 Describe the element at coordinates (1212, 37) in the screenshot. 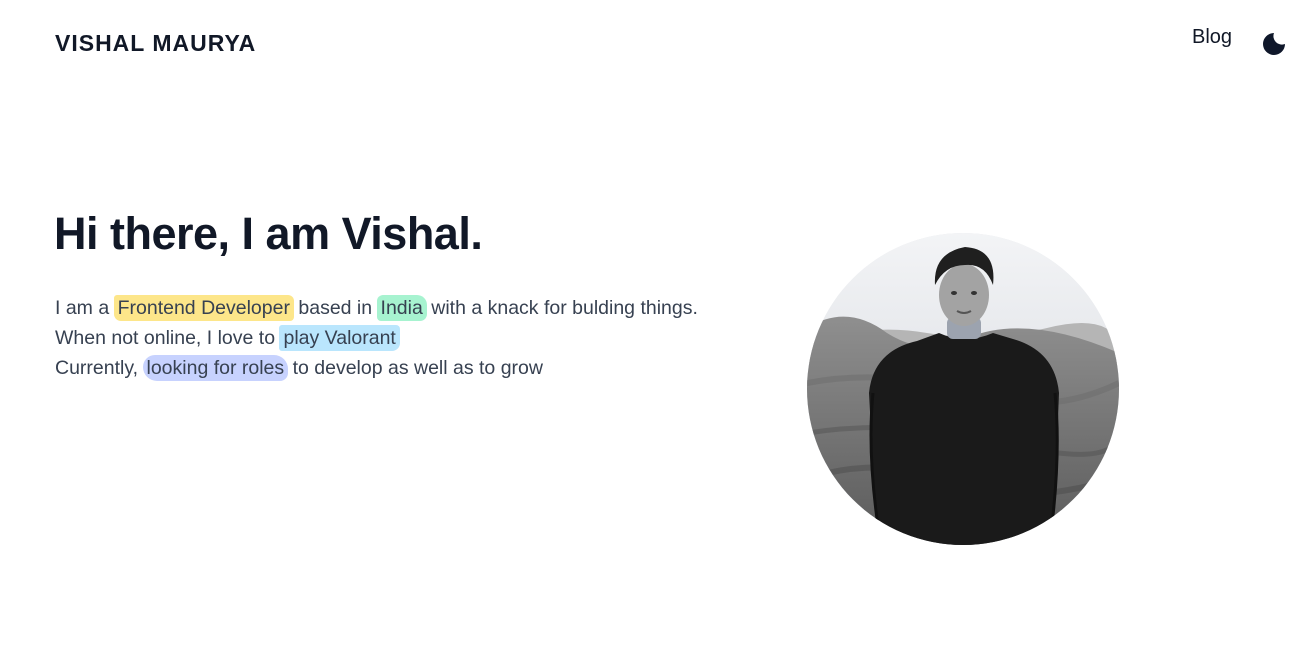

I see `nav-blog-link: Blog` at that location.